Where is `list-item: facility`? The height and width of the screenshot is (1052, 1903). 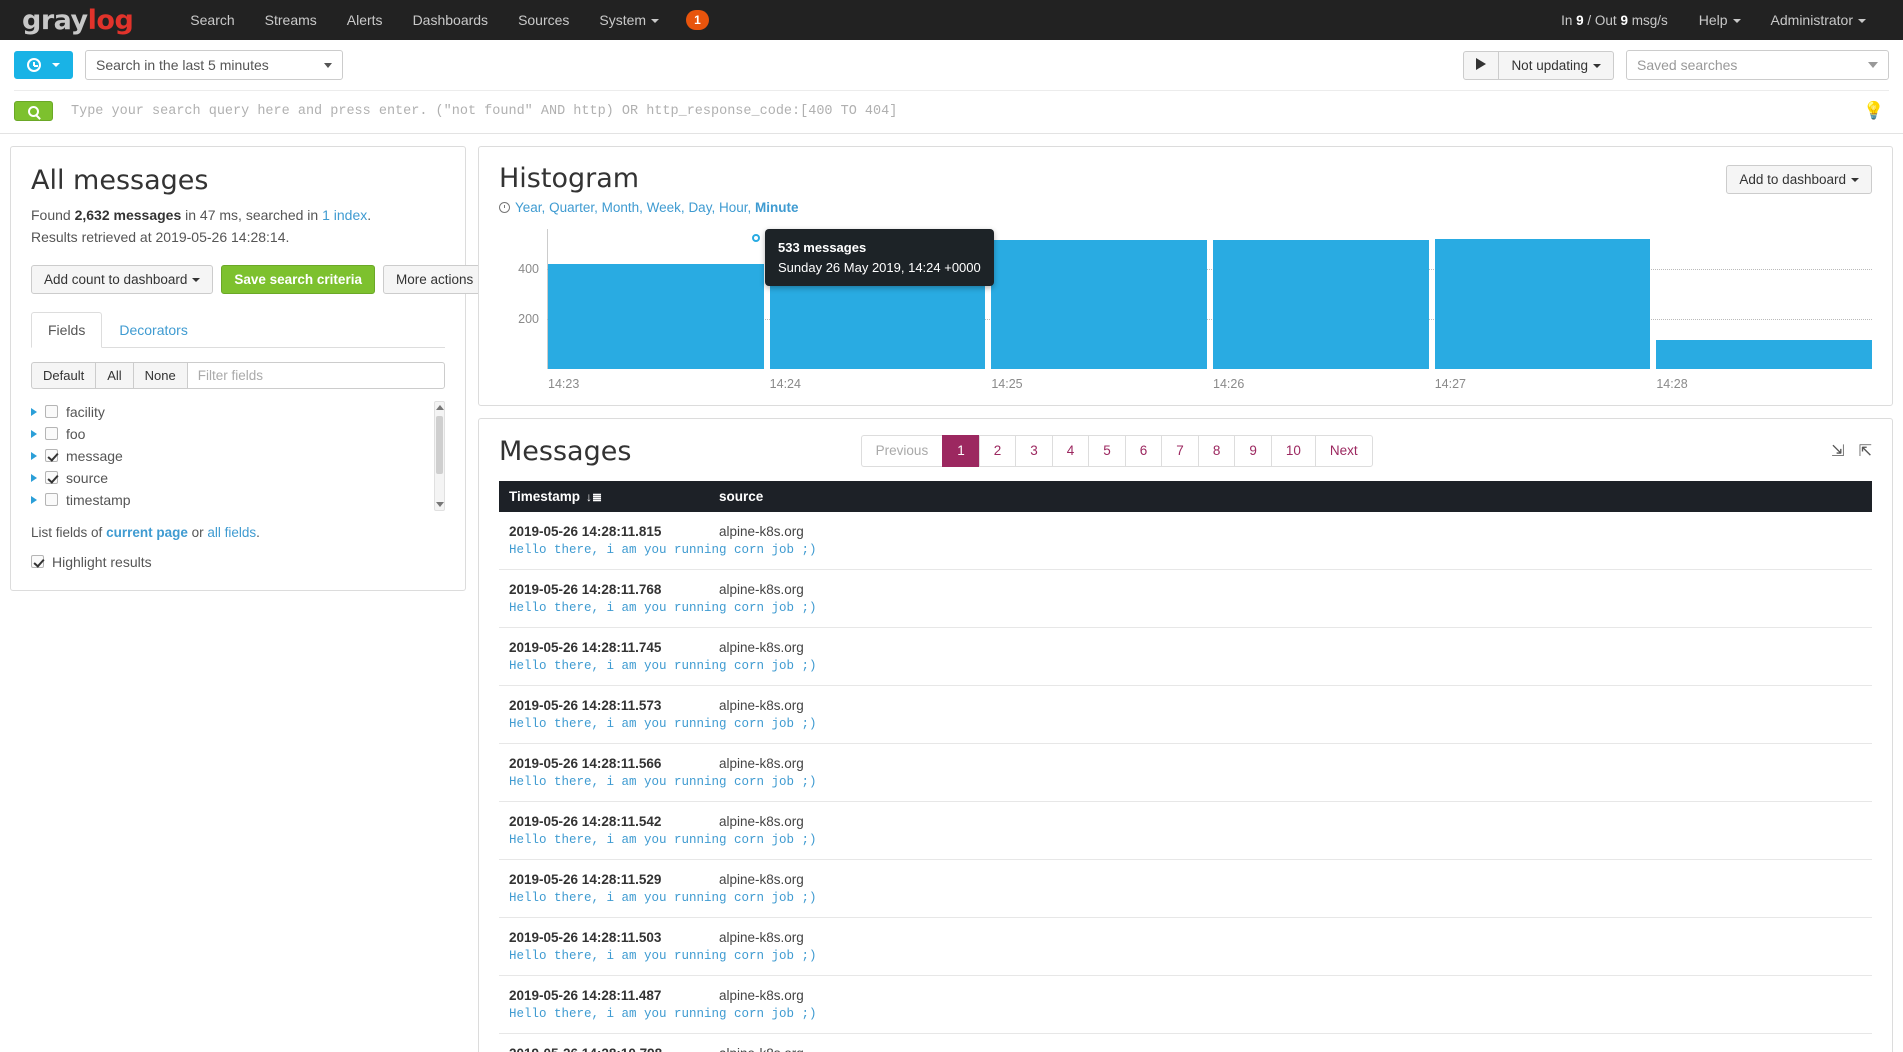
list-item: facility is located at coordinates (230, 412).